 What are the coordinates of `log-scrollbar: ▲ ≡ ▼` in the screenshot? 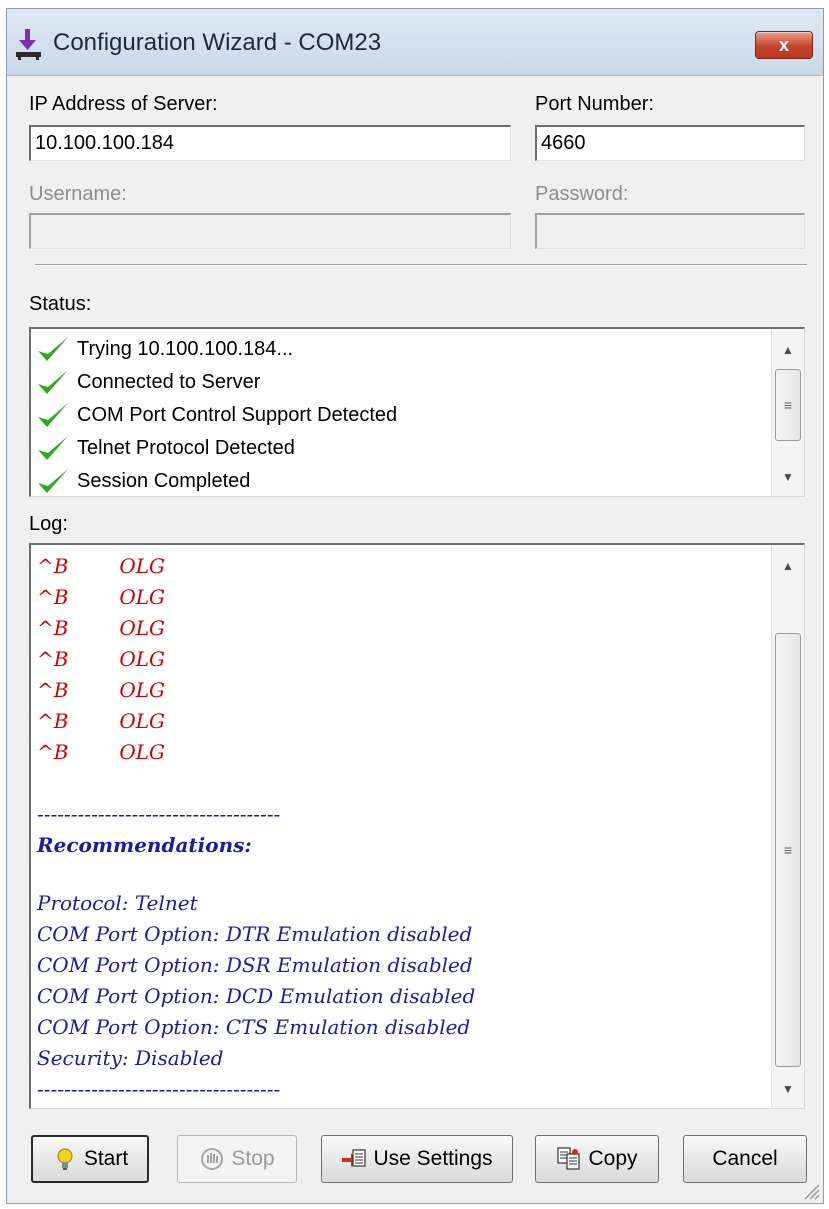 It's located at (787, 826).